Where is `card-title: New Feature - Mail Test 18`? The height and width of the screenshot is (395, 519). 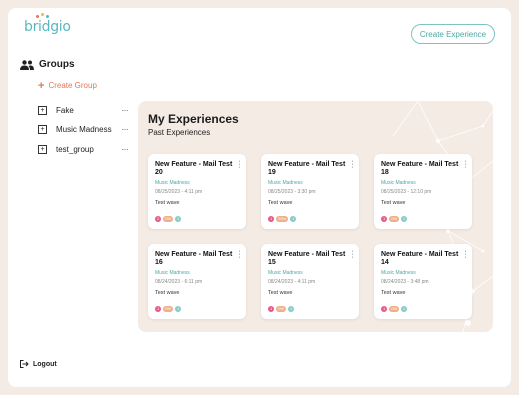 card-title: New Feature - Mail Test 18 is located at coordinates (420, 168).